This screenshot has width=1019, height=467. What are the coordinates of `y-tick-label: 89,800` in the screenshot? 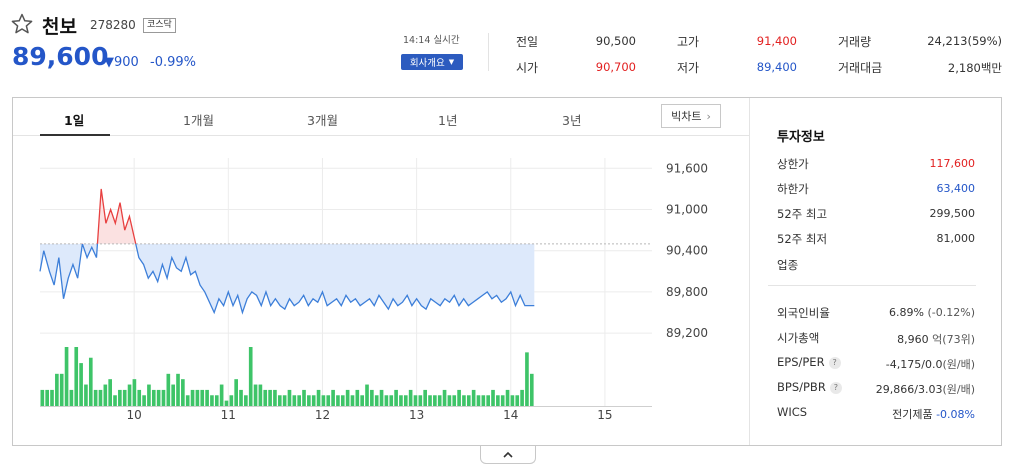 It's located at (687, 292).